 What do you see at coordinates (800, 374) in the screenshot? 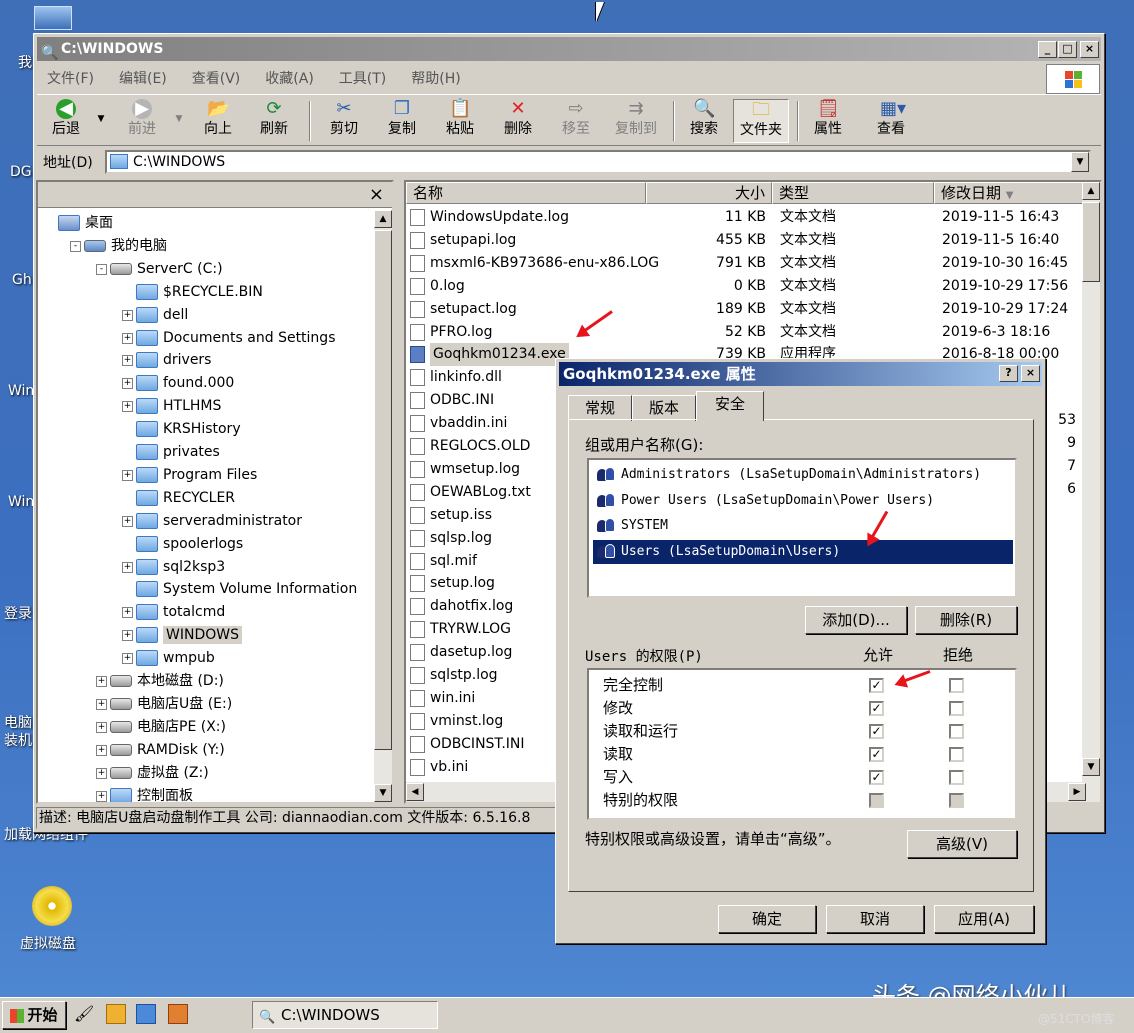
I see `dialog-titlebar: Goqhkm01234.exe 属性 ? ×` at bounding box center [800, 374].